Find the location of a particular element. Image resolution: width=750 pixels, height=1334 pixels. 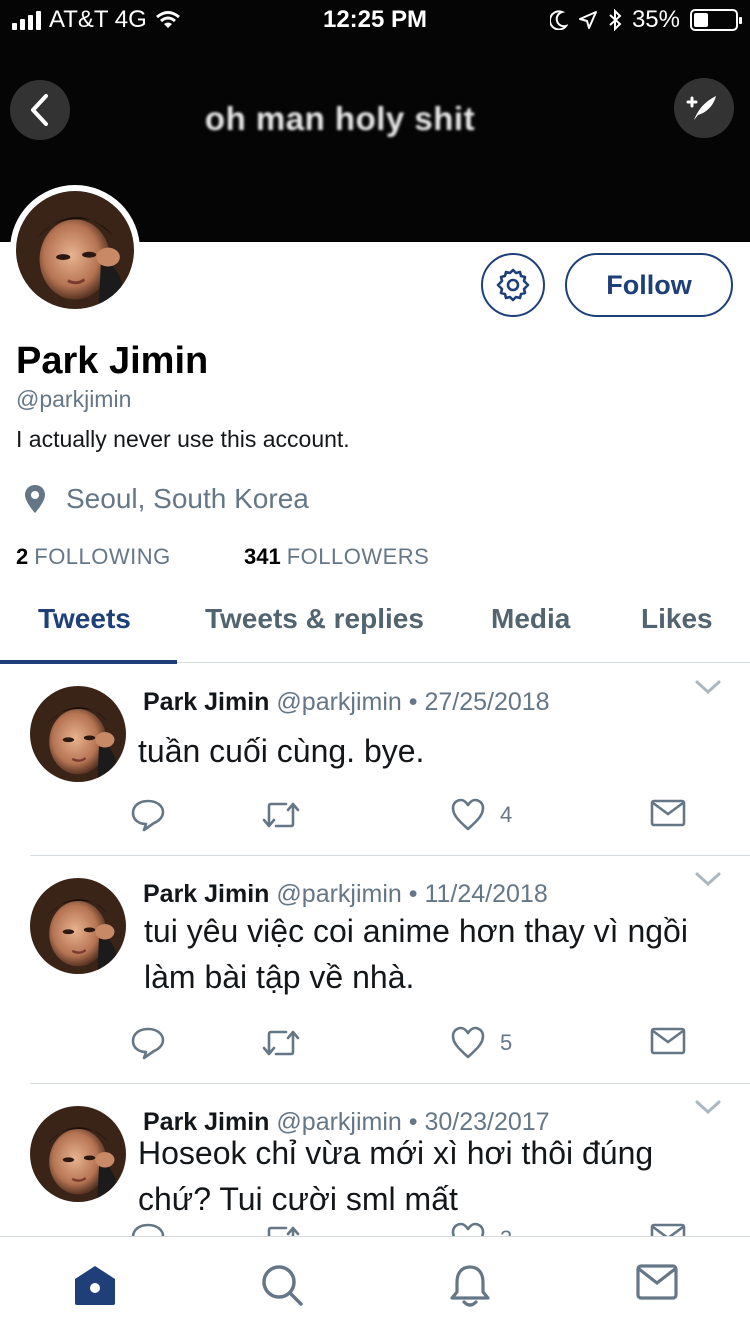

banner-caption: oh man holy shit is located at coordinates (340, 118).